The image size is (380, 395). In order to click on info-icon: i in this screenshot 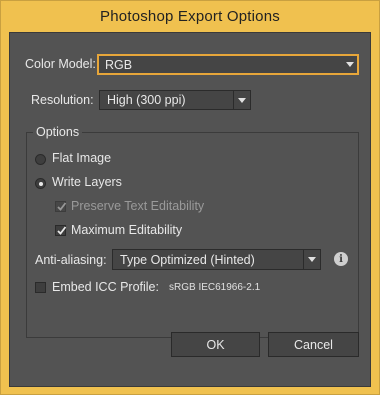, I will do `click(341, 259)`.